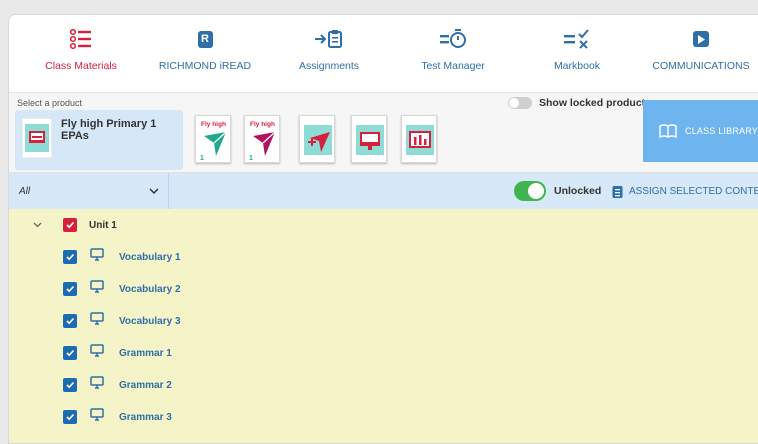 This screenshot has height=444, width=758. Describe the element at coordinates (205, 49) in the screenshot. I see `nav-richmond-iread: R RICHMOND iREAD` at that location.